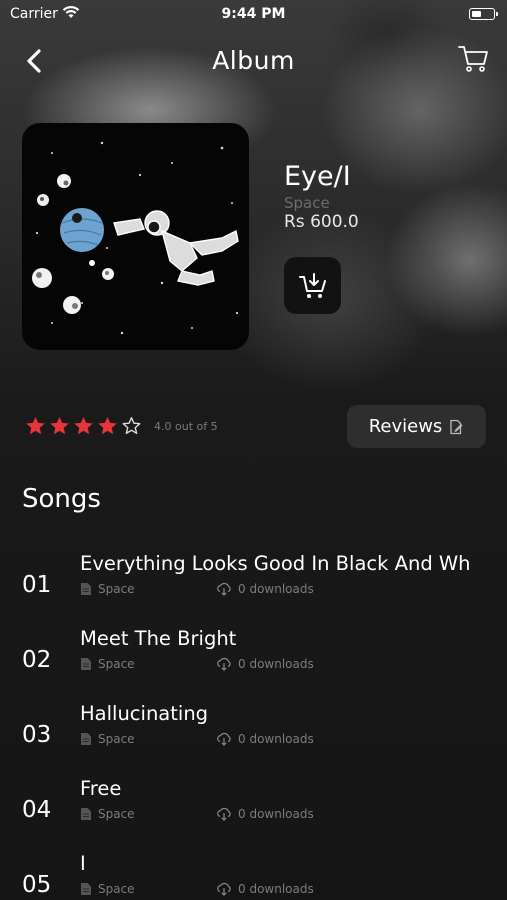 The image size is (507, 900). I want to click on page-title: Album, so click(253, 60).